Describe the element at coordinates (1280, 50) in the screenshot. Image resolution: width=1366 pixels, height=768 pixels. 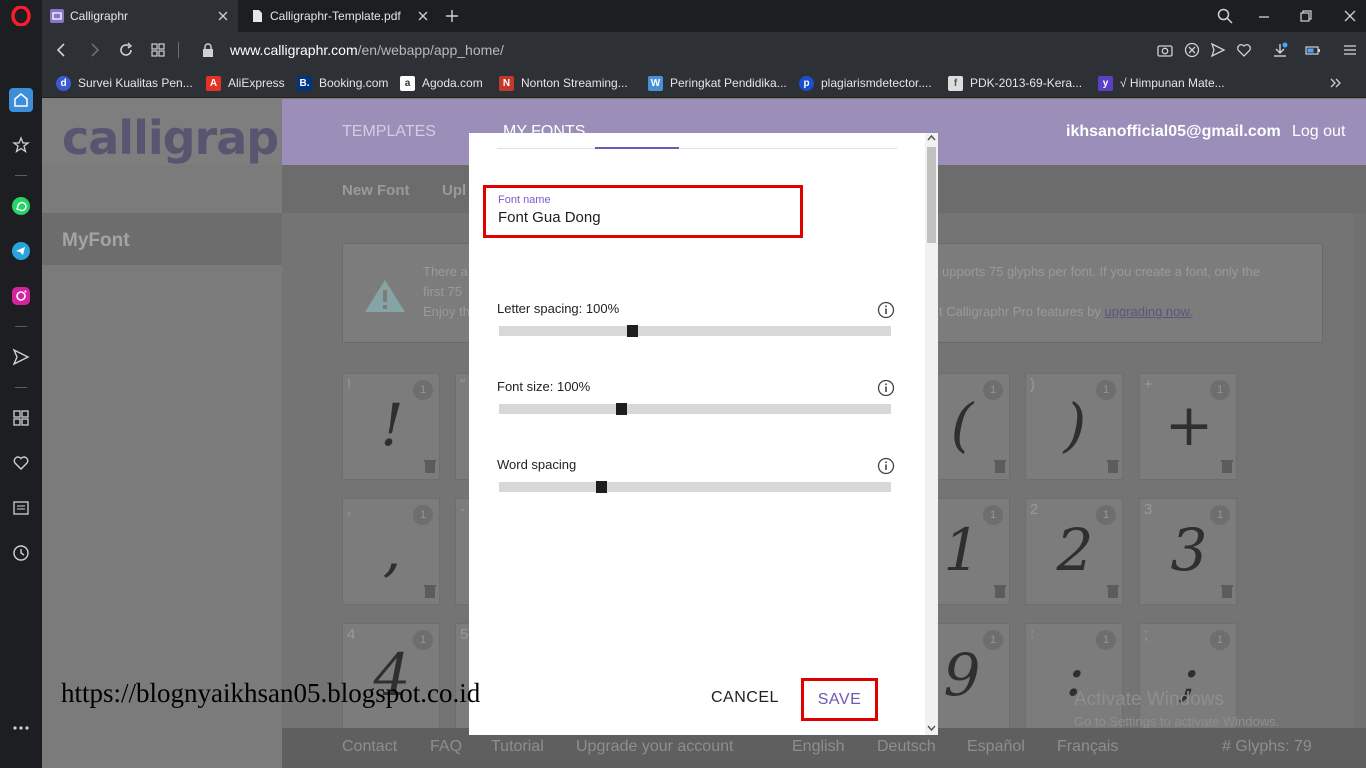
I see `downloads-icon` at that location.